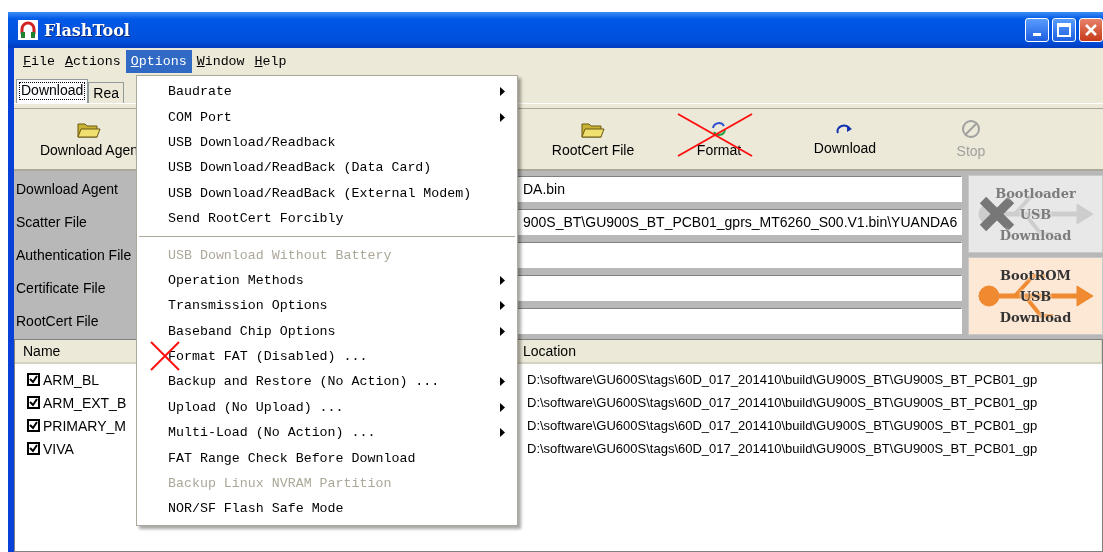 This screenshot has height=552, width=1103. What do you see at coordinates (327, 193) in the screenshot?
I see `menu-item: USB Download/ReadBack (External Modem)` at bounding box center [327, 193].